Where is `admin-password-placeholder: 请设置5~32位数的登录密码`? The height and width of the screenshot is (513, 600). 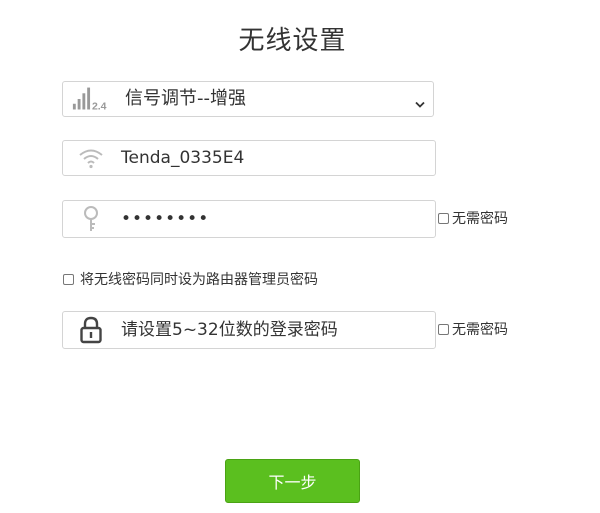
admin-password-placeholder: 请设置5~32位数的登录密码 is located at coordinates (229, 330).